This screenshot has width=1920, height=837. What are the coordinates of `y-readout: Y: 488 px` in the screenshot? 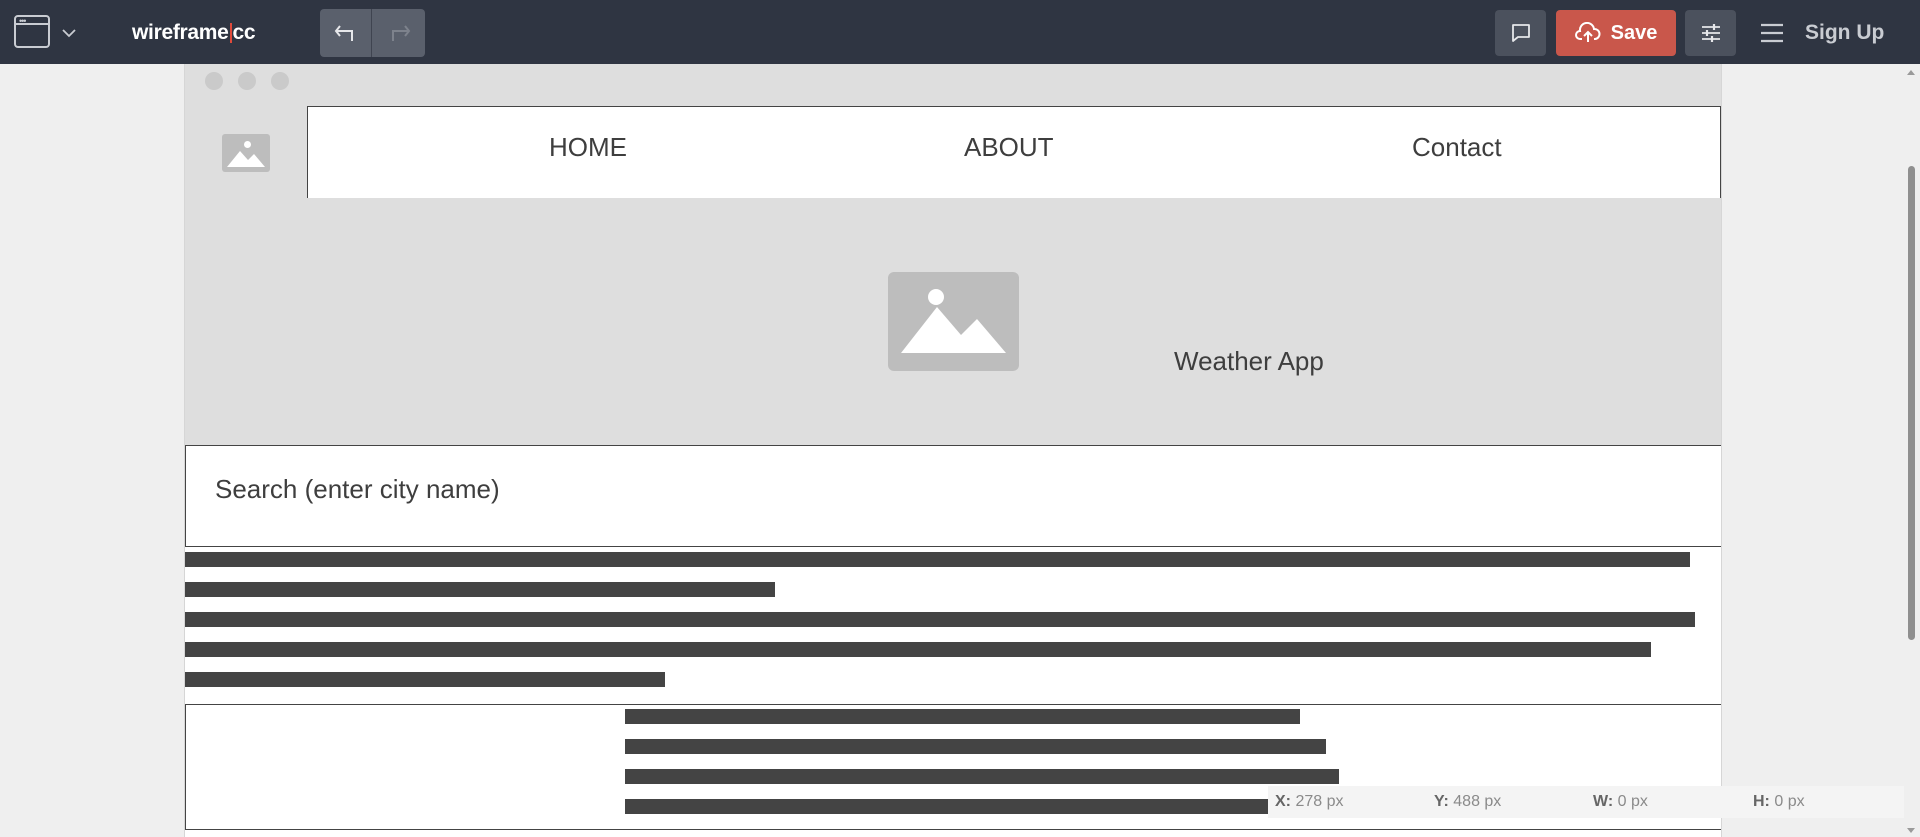 It's located at (1468, 801).